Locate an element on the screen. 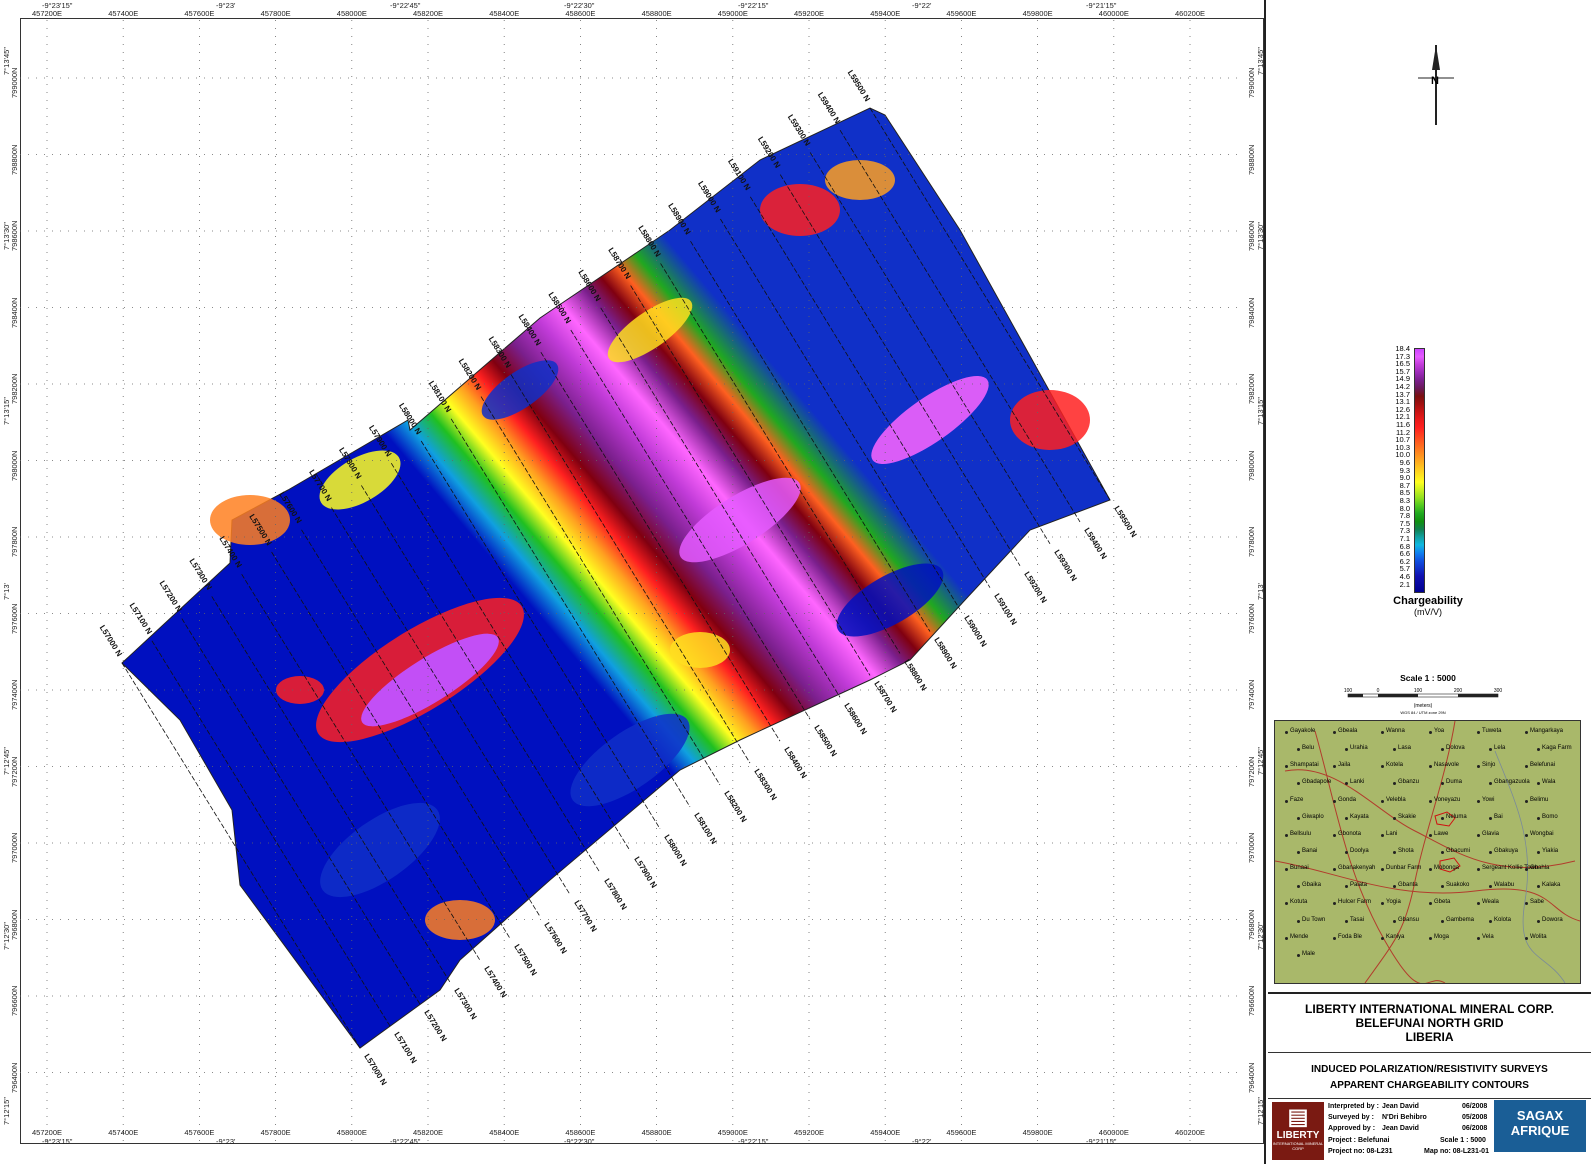  town-label: Shota is located at coordinates (1406, 851).